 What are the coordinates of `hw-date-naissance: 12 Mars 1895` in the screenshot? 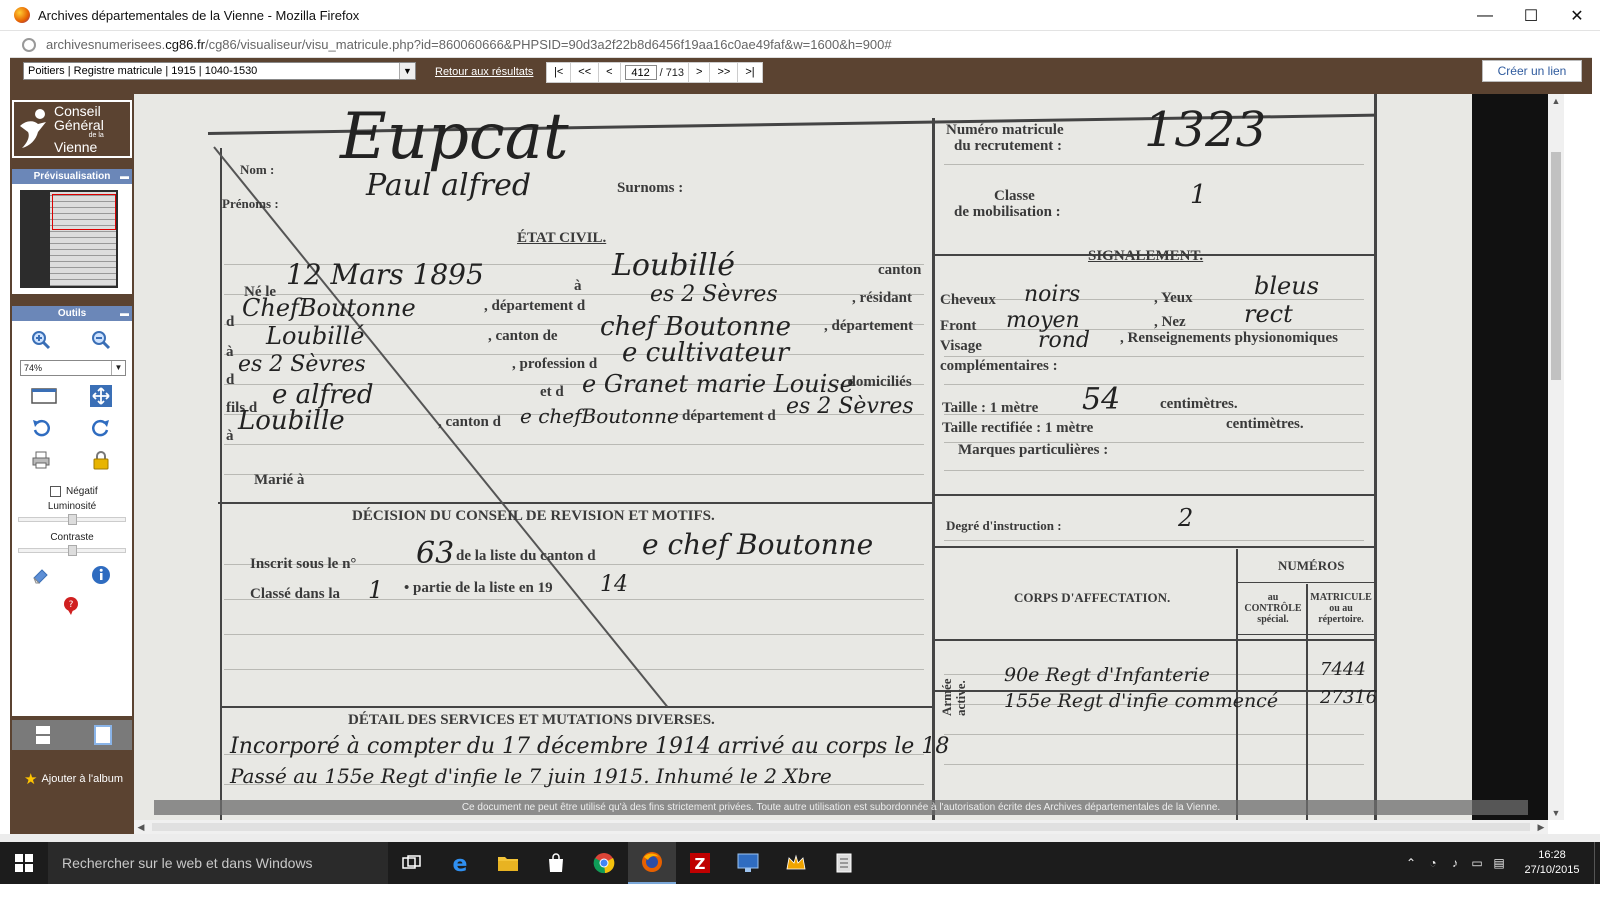 It's located at (385, 274).